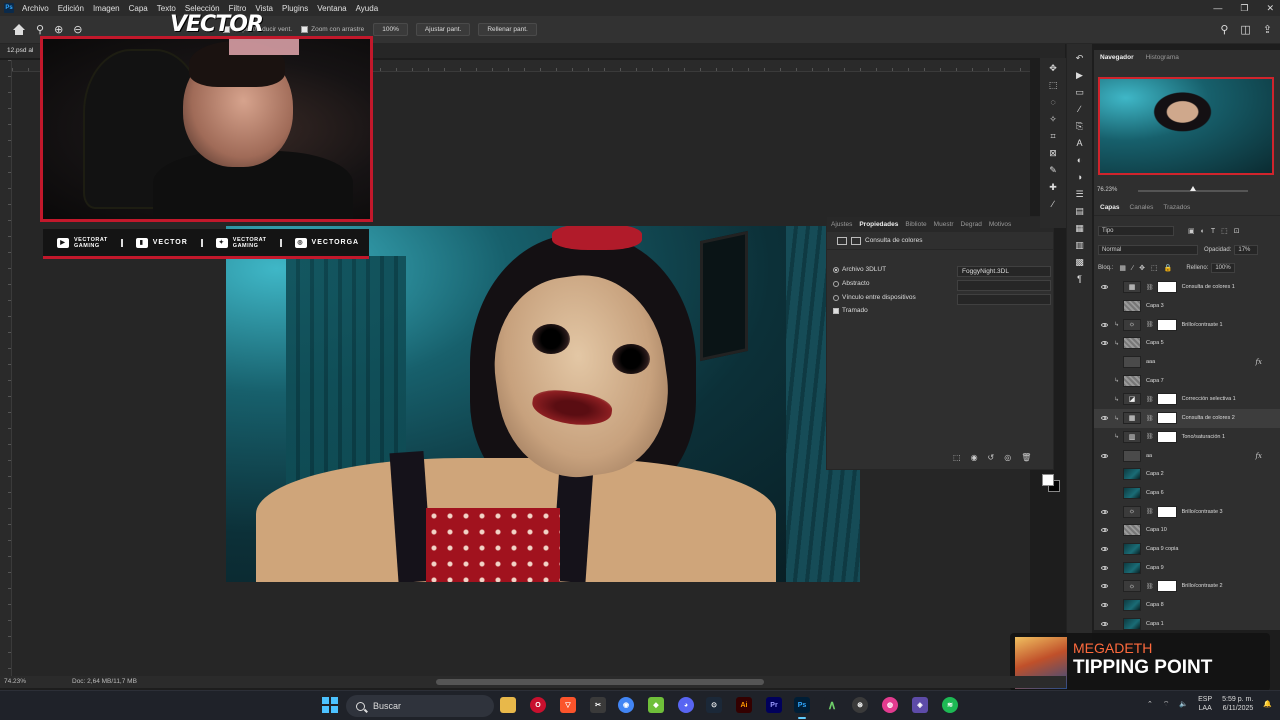  Describe the element at coordinates (1155, 306) in the screenshot. I see `layer-name: Capa 3` at that location.